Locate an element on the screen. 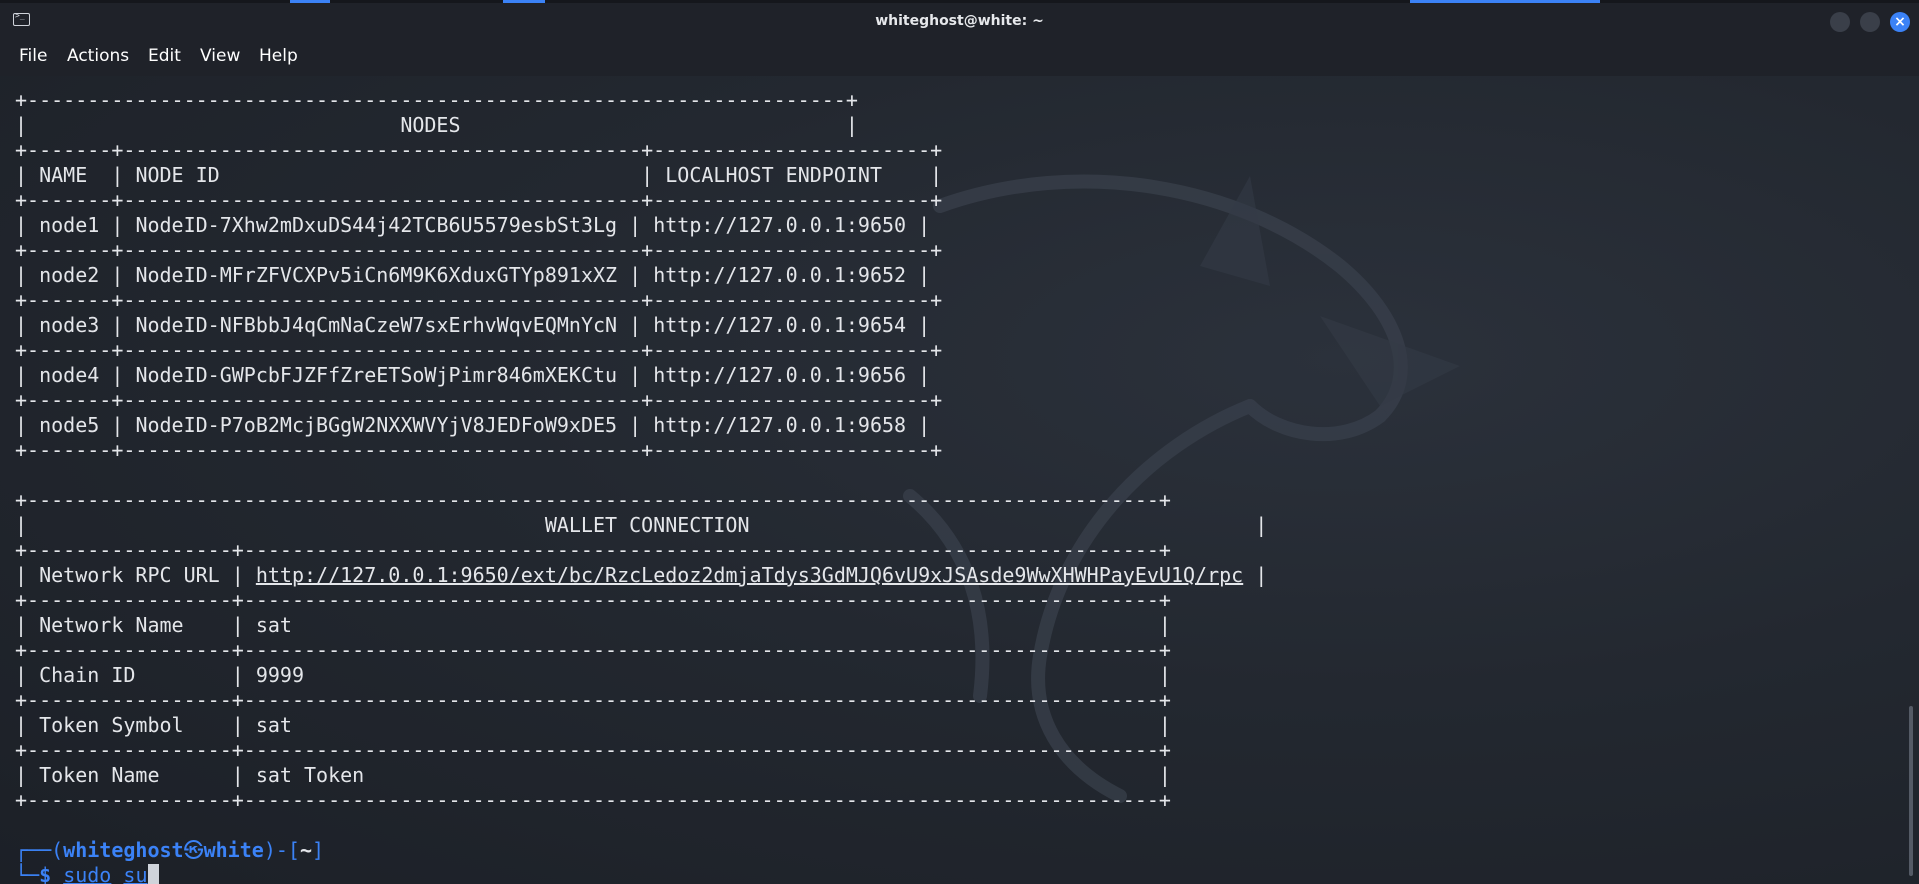  title-bar: whiteghost@white: ~ × is located at coordinates (959, 21).